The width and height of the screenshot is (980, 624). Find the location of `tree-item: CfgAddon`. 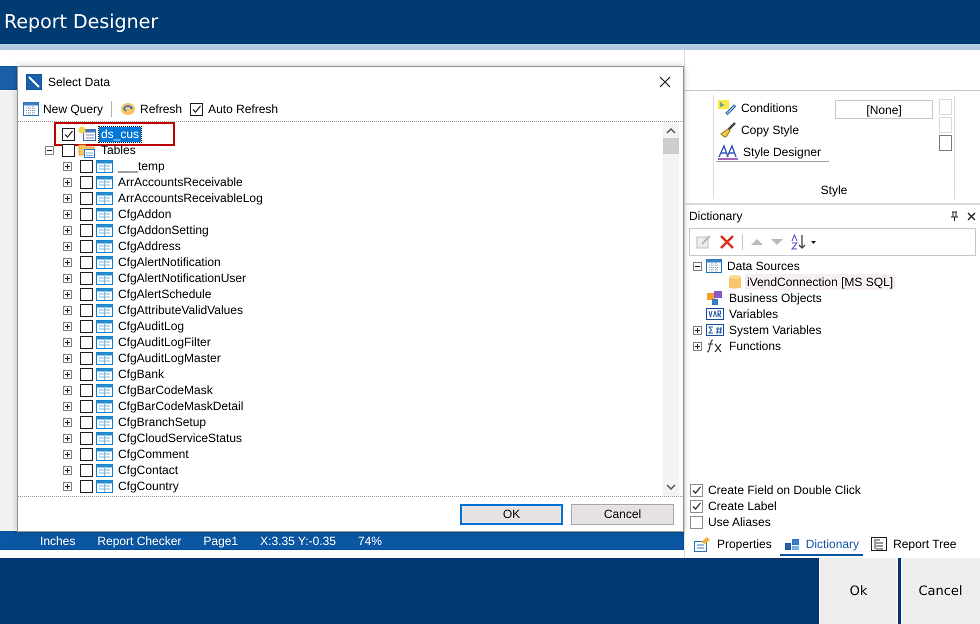

tree-item: CfgAddon is located at coordinates (145, 214).